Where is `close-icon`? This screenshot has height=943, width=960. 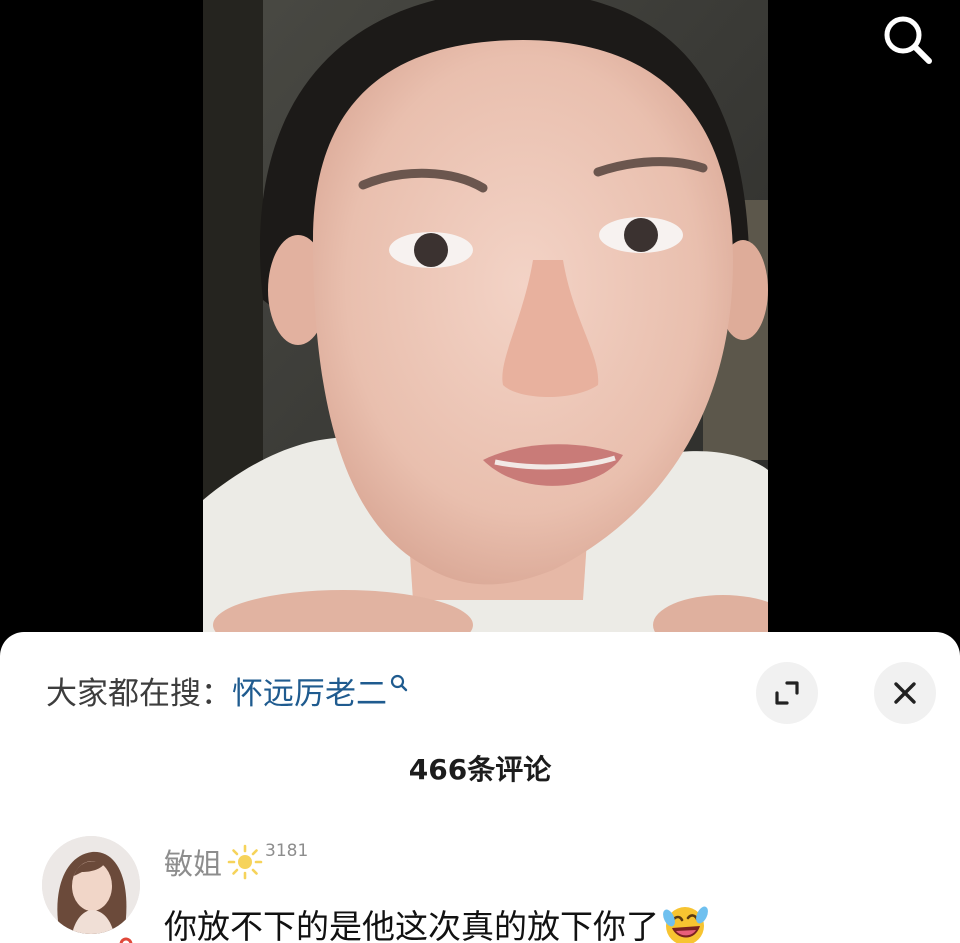 close-icon is located at coordinates (905, 693).